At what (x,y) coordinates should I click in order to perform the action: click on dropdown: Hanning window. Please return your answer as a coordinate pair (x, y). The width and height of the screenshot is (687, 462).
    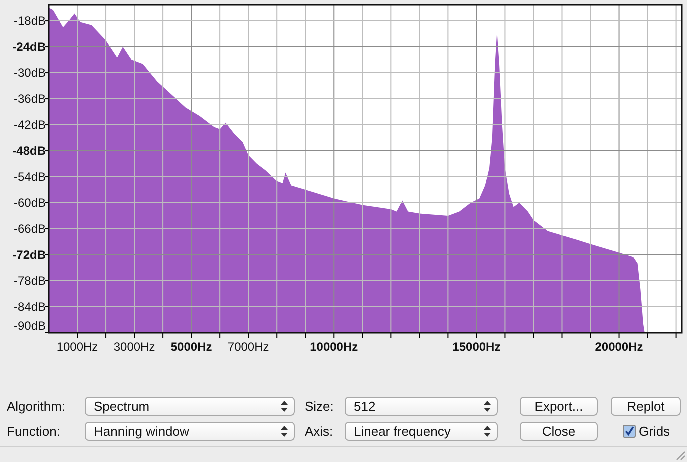
    Looking at the image, I should click on (190, 431).